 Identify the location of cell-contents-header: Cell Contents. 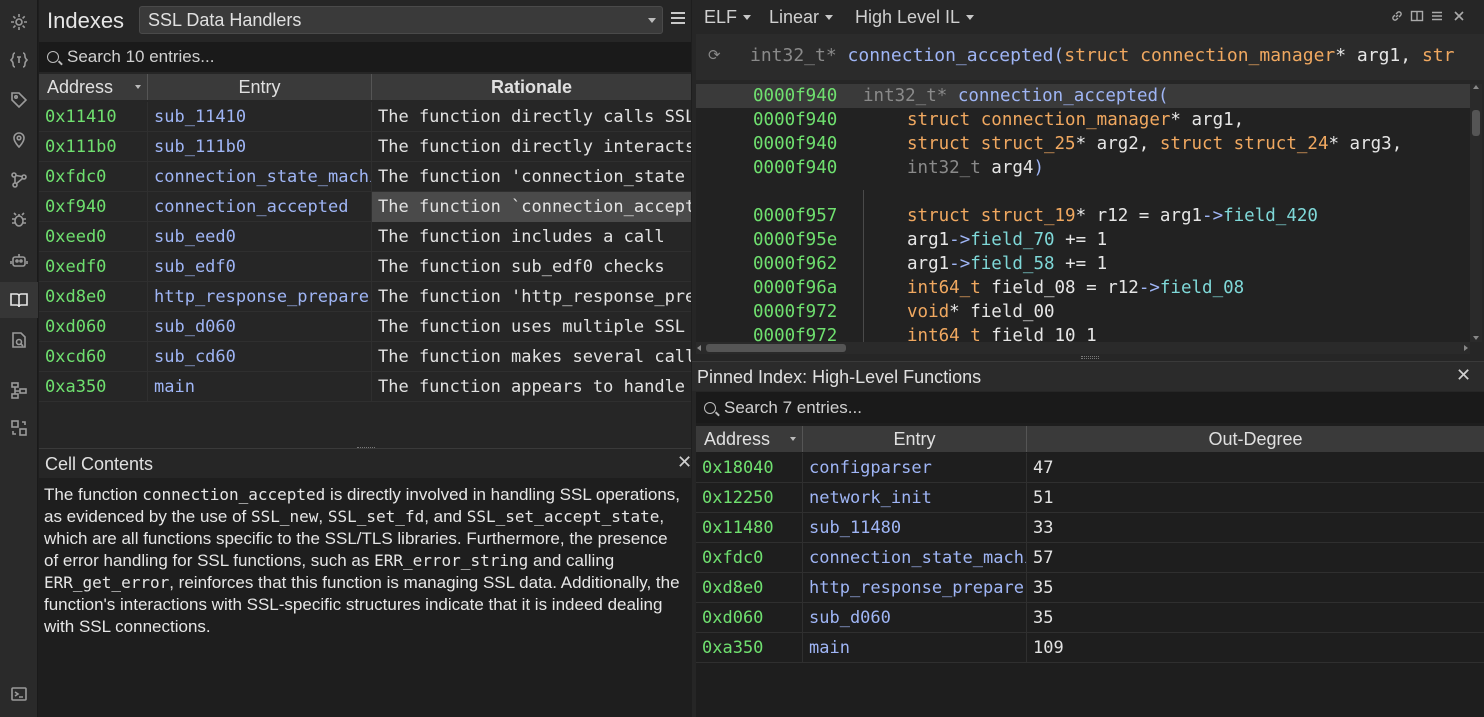
(365, 463).